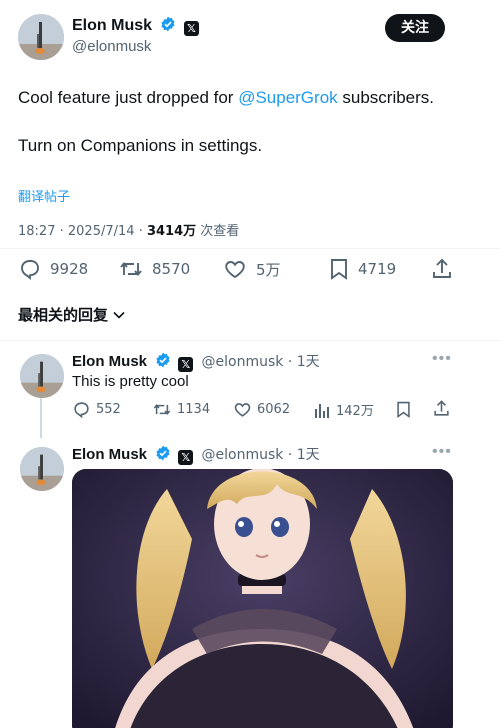 The image size is (500, 728). I want to click on like-button: 5万, so click(251, 269).